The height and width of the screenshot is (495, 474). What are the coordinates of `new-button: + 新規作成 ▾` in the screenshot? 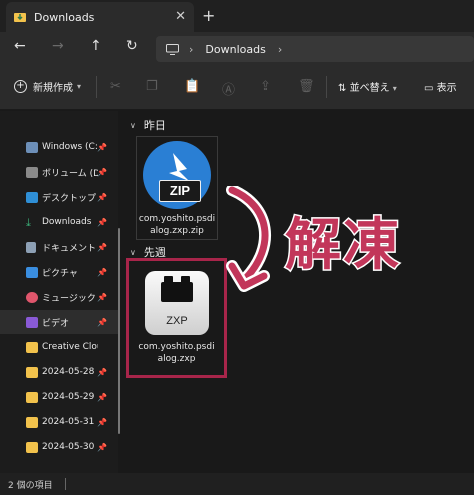 It's located at (47, 86).